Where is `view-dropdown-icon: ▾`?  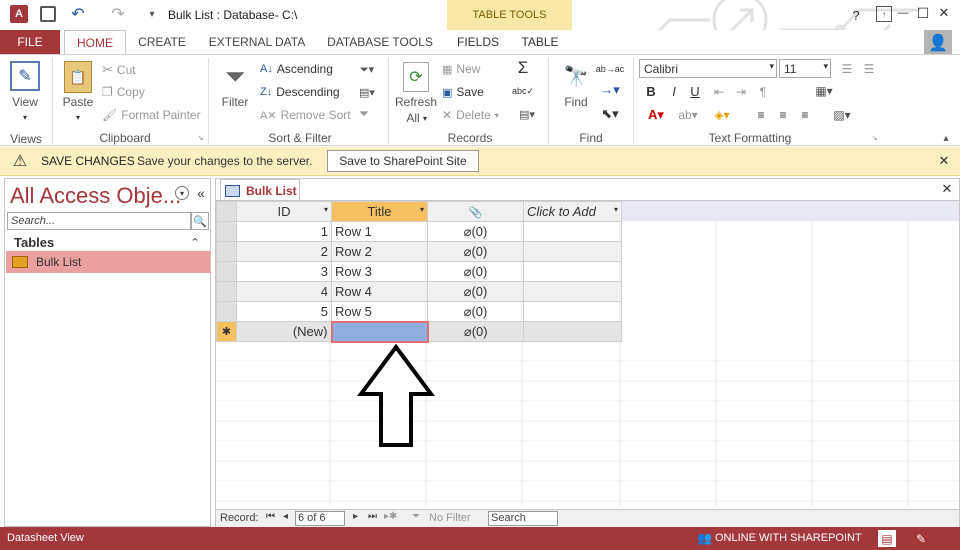 view-dropdown-icon: ▾ is located at coordinates (25, 117).